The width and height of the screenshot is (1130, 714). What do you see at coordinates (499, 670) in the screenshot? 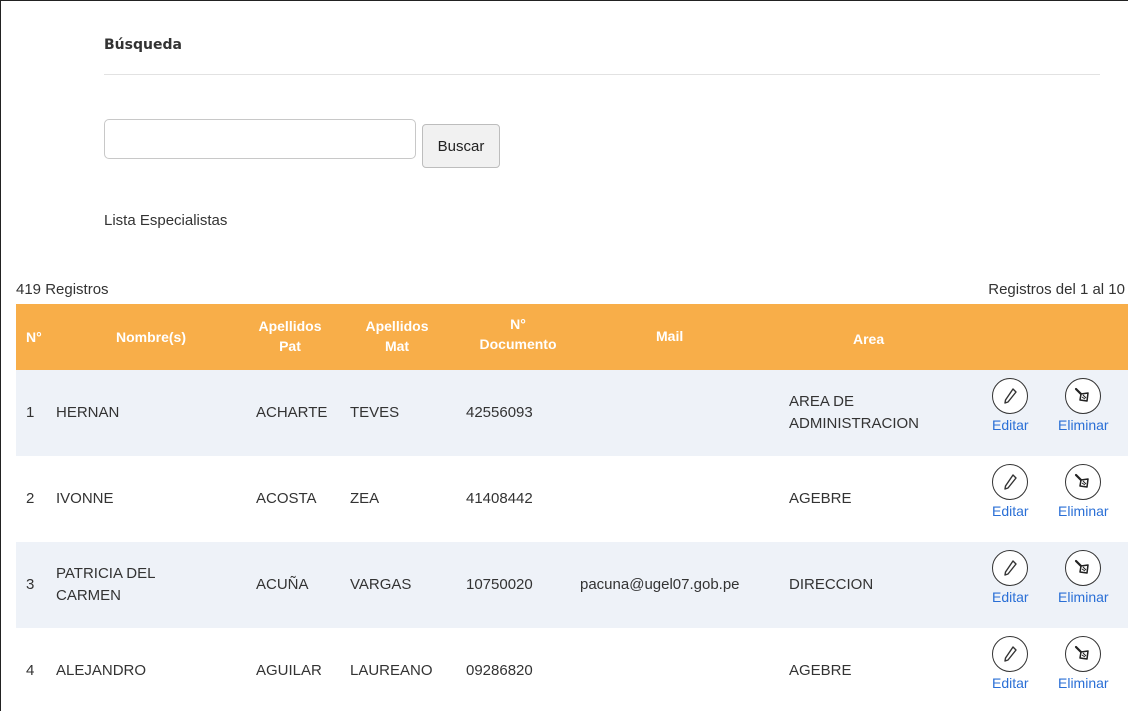
I see `cell-documento: 09286820` at bounding box center [499, 670].